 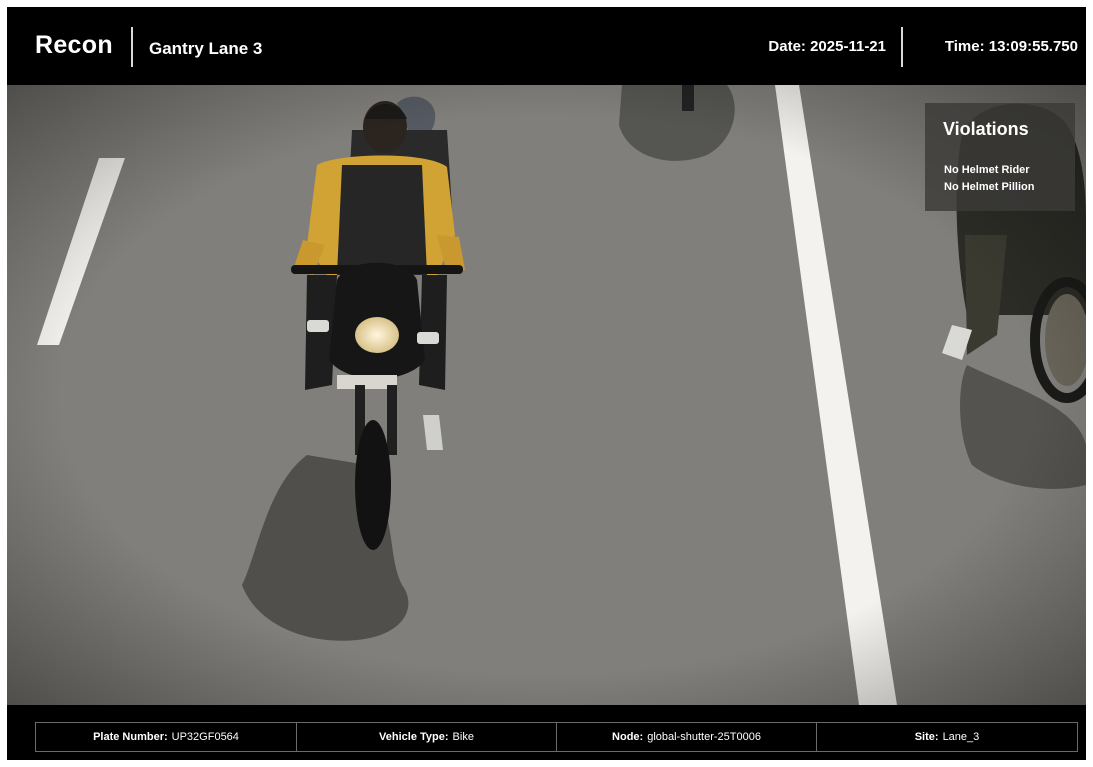 I want to click on node-label: Node:, so click(x=628, y=737).